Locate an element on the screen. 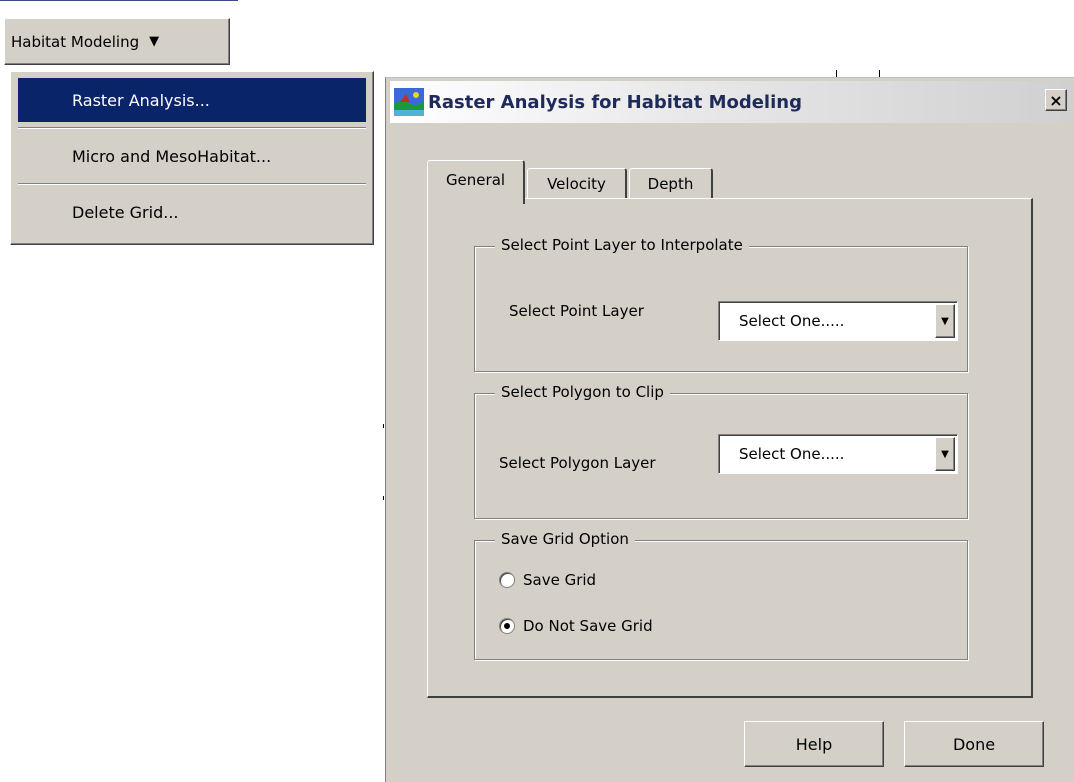  done-button: Done is located at coordinates (974, 744).